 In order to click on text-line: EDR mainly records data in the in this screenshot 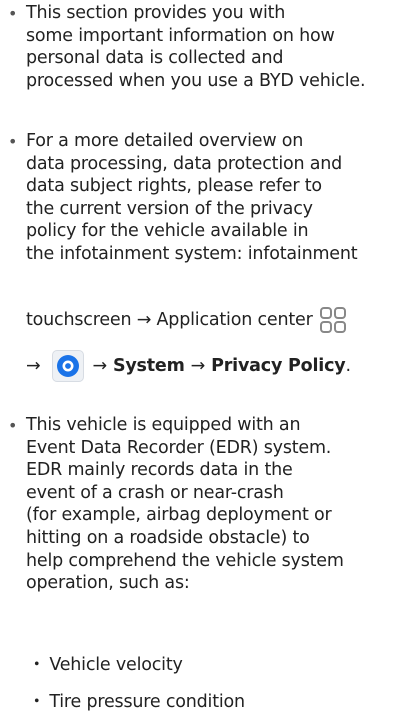, I will do `click(159, 470)`.